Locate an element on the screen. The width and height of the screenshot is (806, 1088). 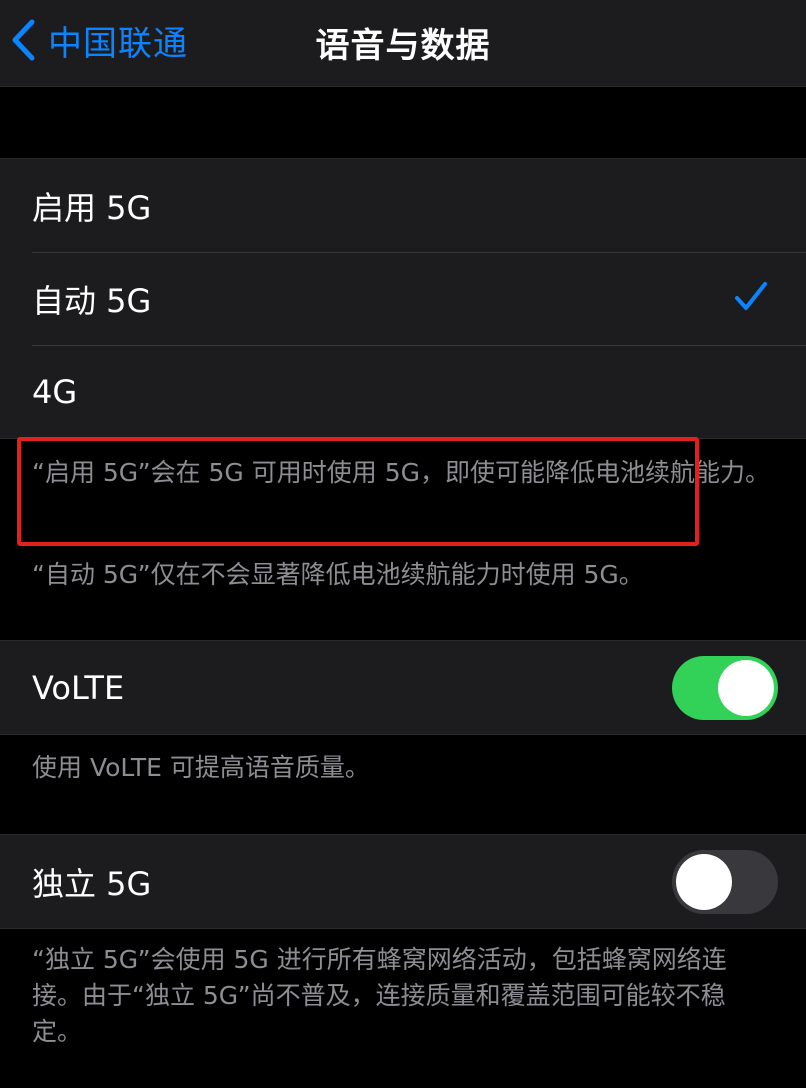
highlight-box is located at coordinates (358, 491).